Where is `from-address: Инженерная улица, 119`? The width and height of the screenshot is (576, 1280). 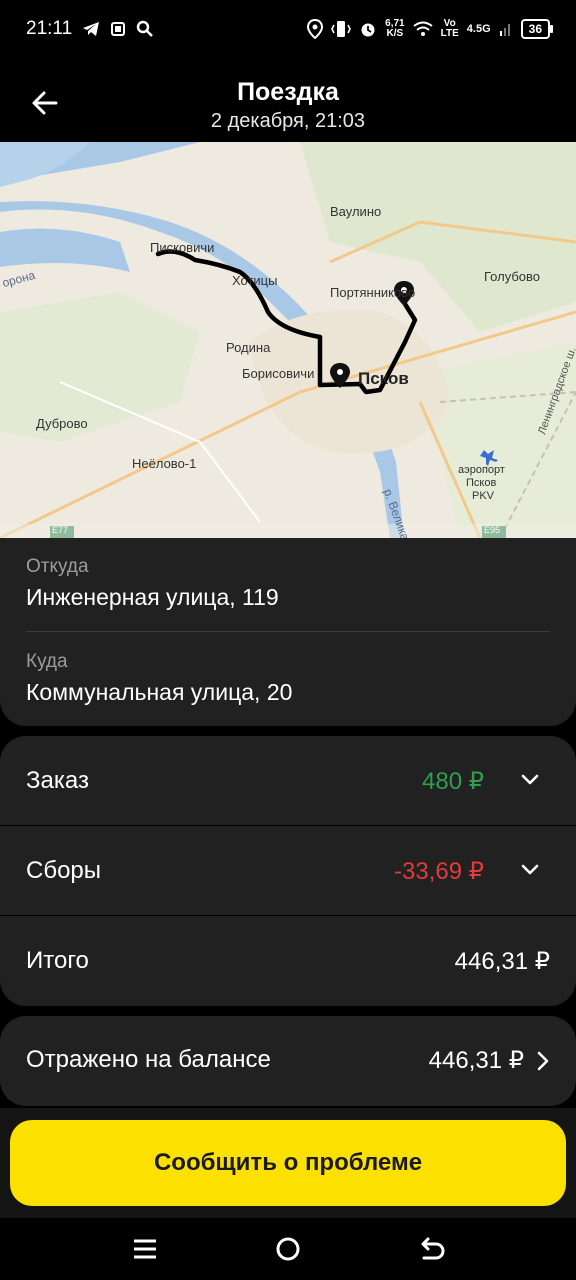 from-address: Инженерная улица, 119 is located at coordinates (152, 597).